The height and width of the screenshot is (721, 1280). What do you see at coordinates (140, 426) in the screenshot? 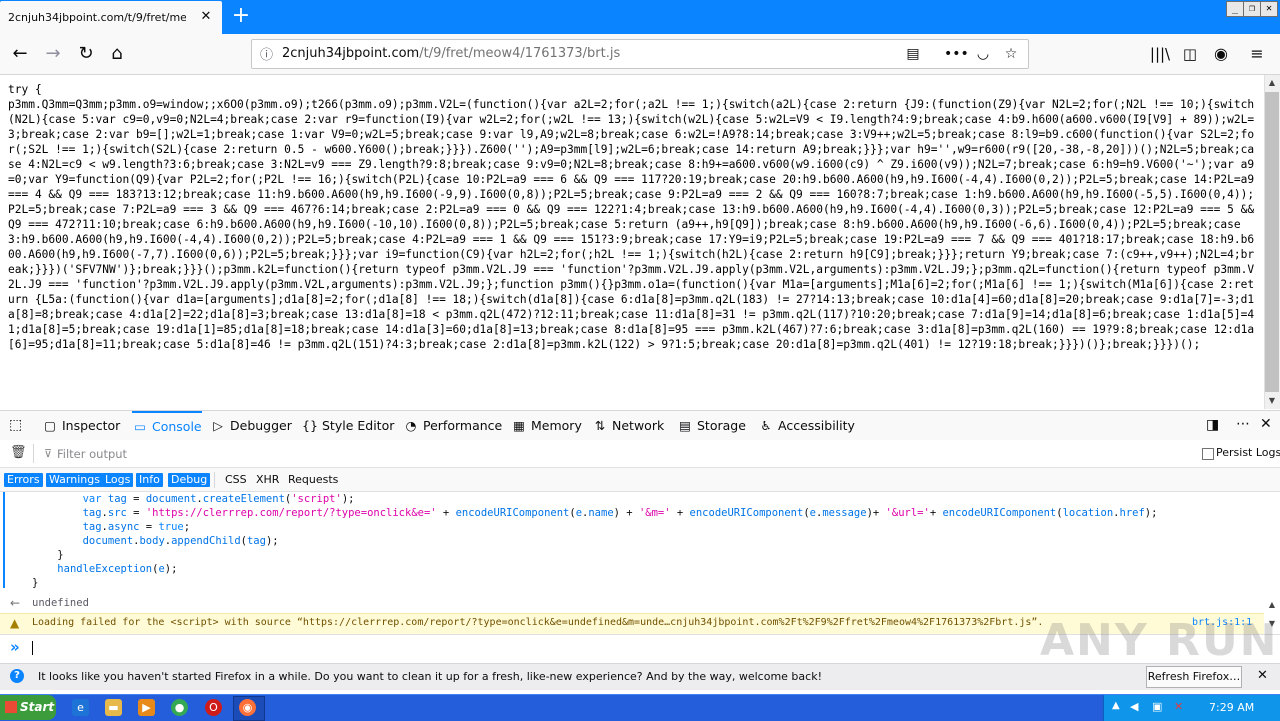
I see `console-icon: ▭` at bounding box center [140, 426].